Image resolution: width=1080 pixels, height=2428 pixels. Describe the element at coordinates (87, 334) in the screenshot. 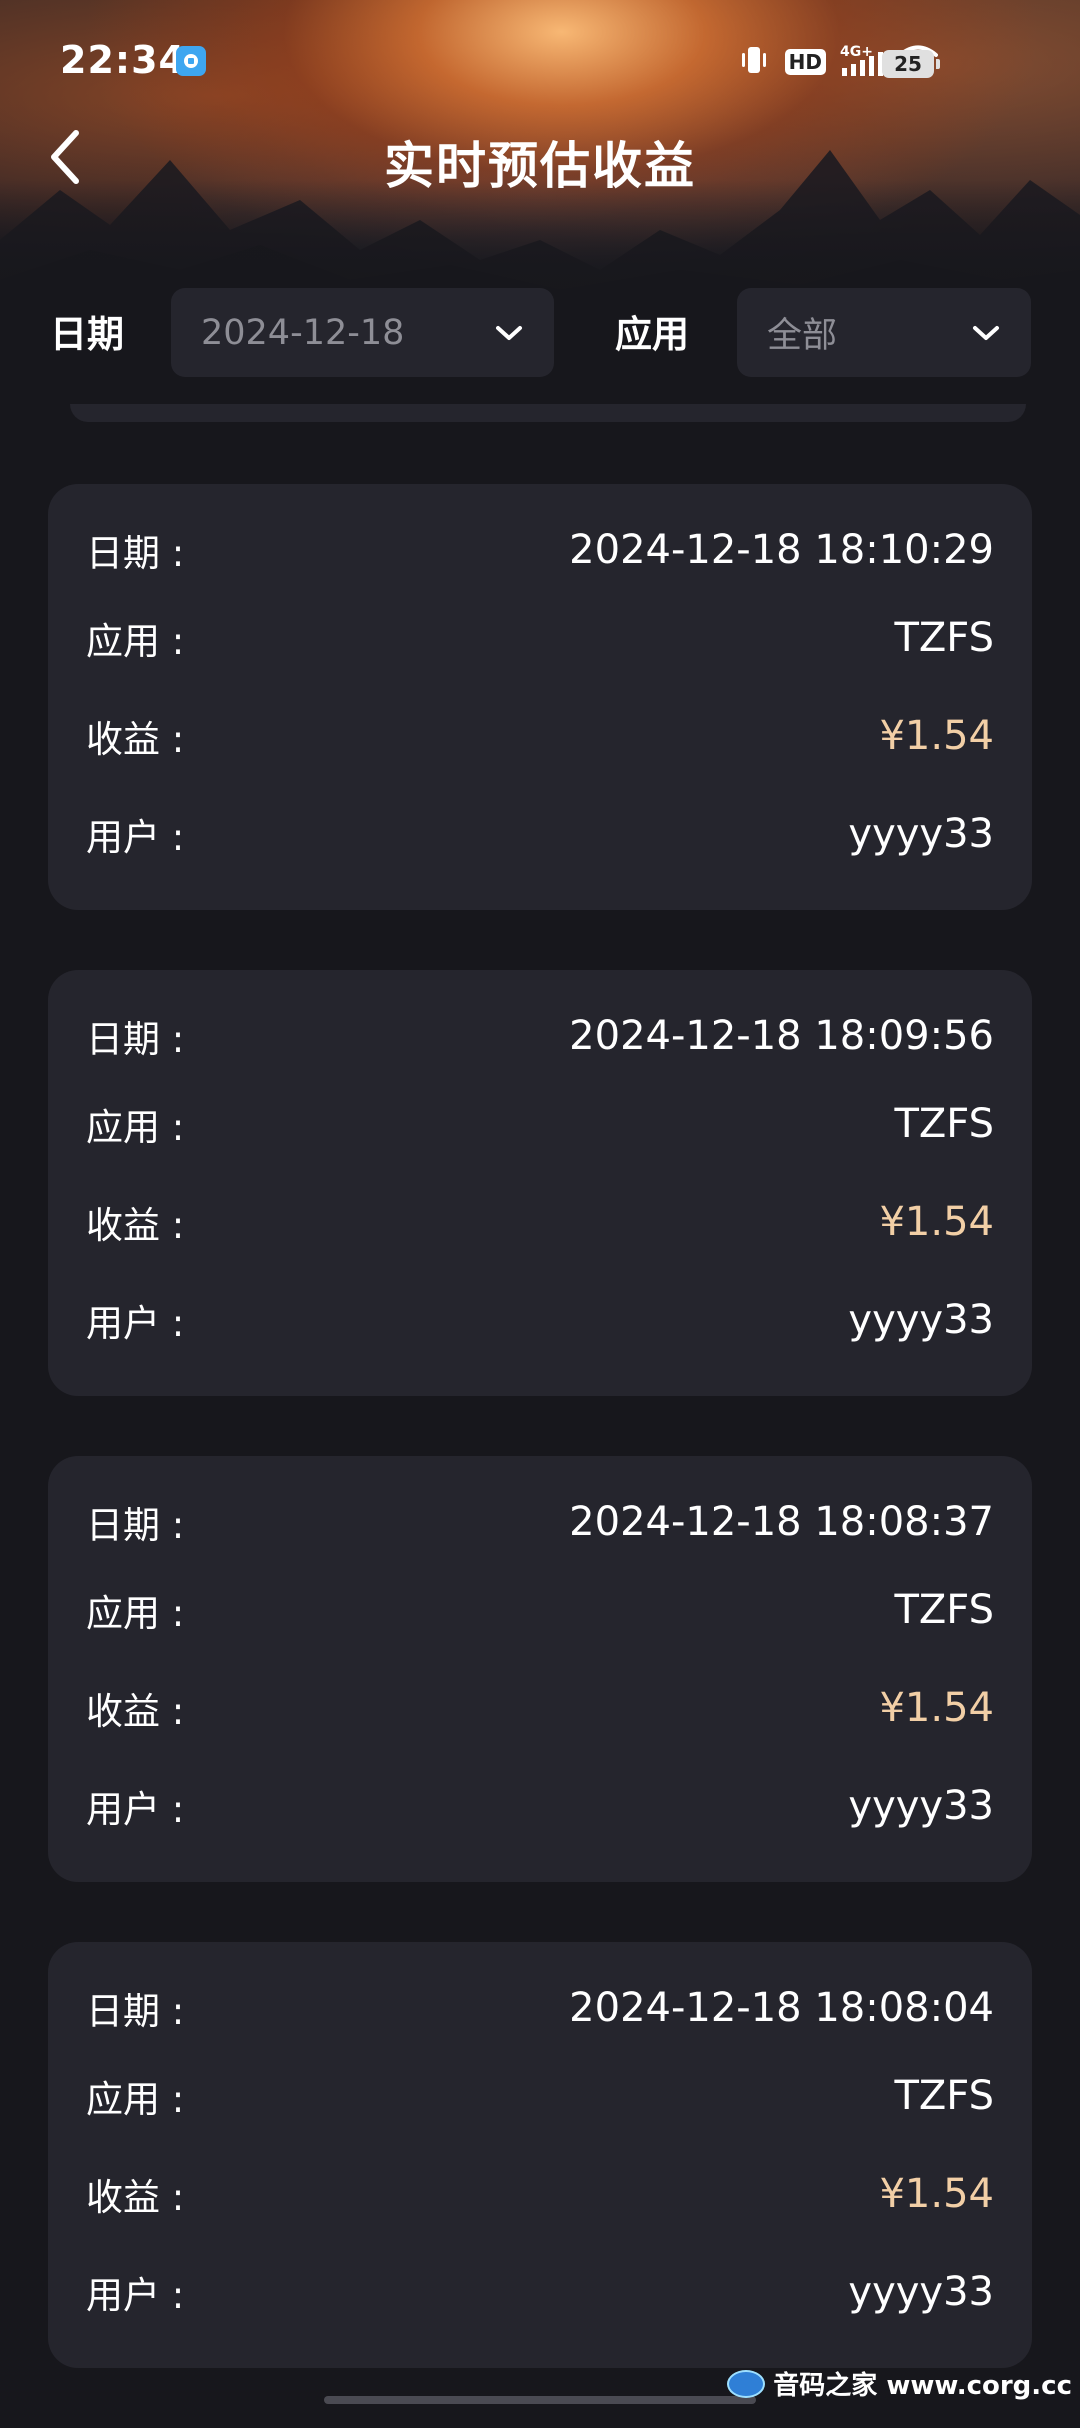

I see `date-filter-label: 日期` at that location.